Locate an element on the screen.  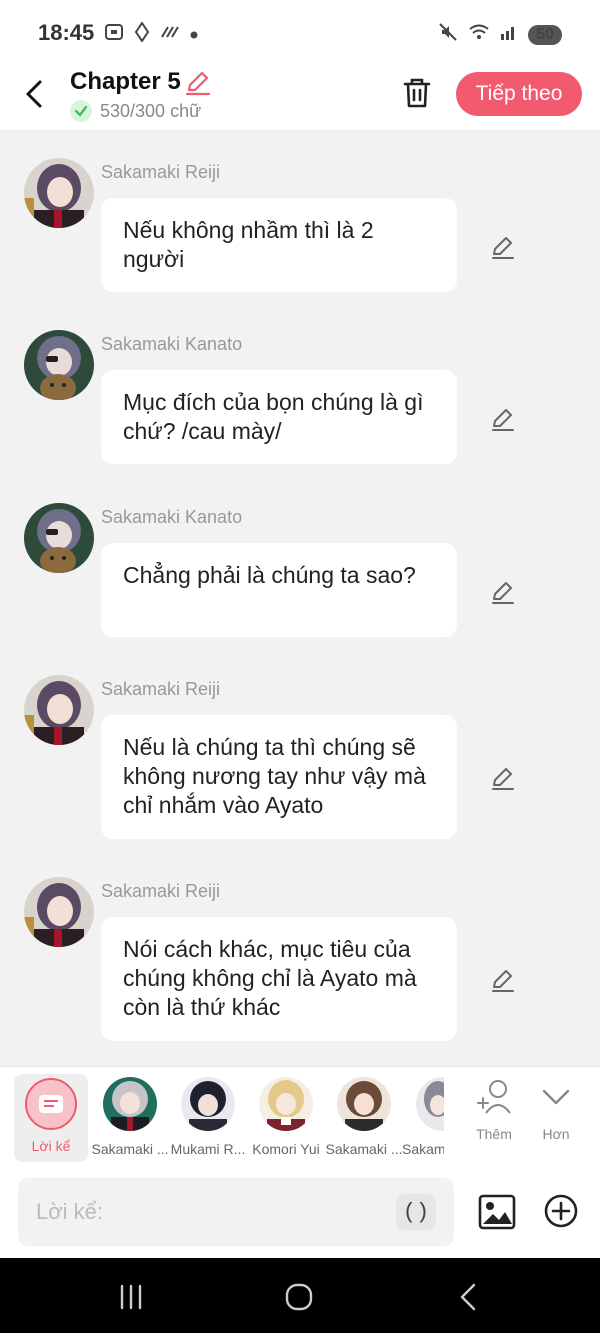
back-arrow-icon is located at coordinates (34, 94).